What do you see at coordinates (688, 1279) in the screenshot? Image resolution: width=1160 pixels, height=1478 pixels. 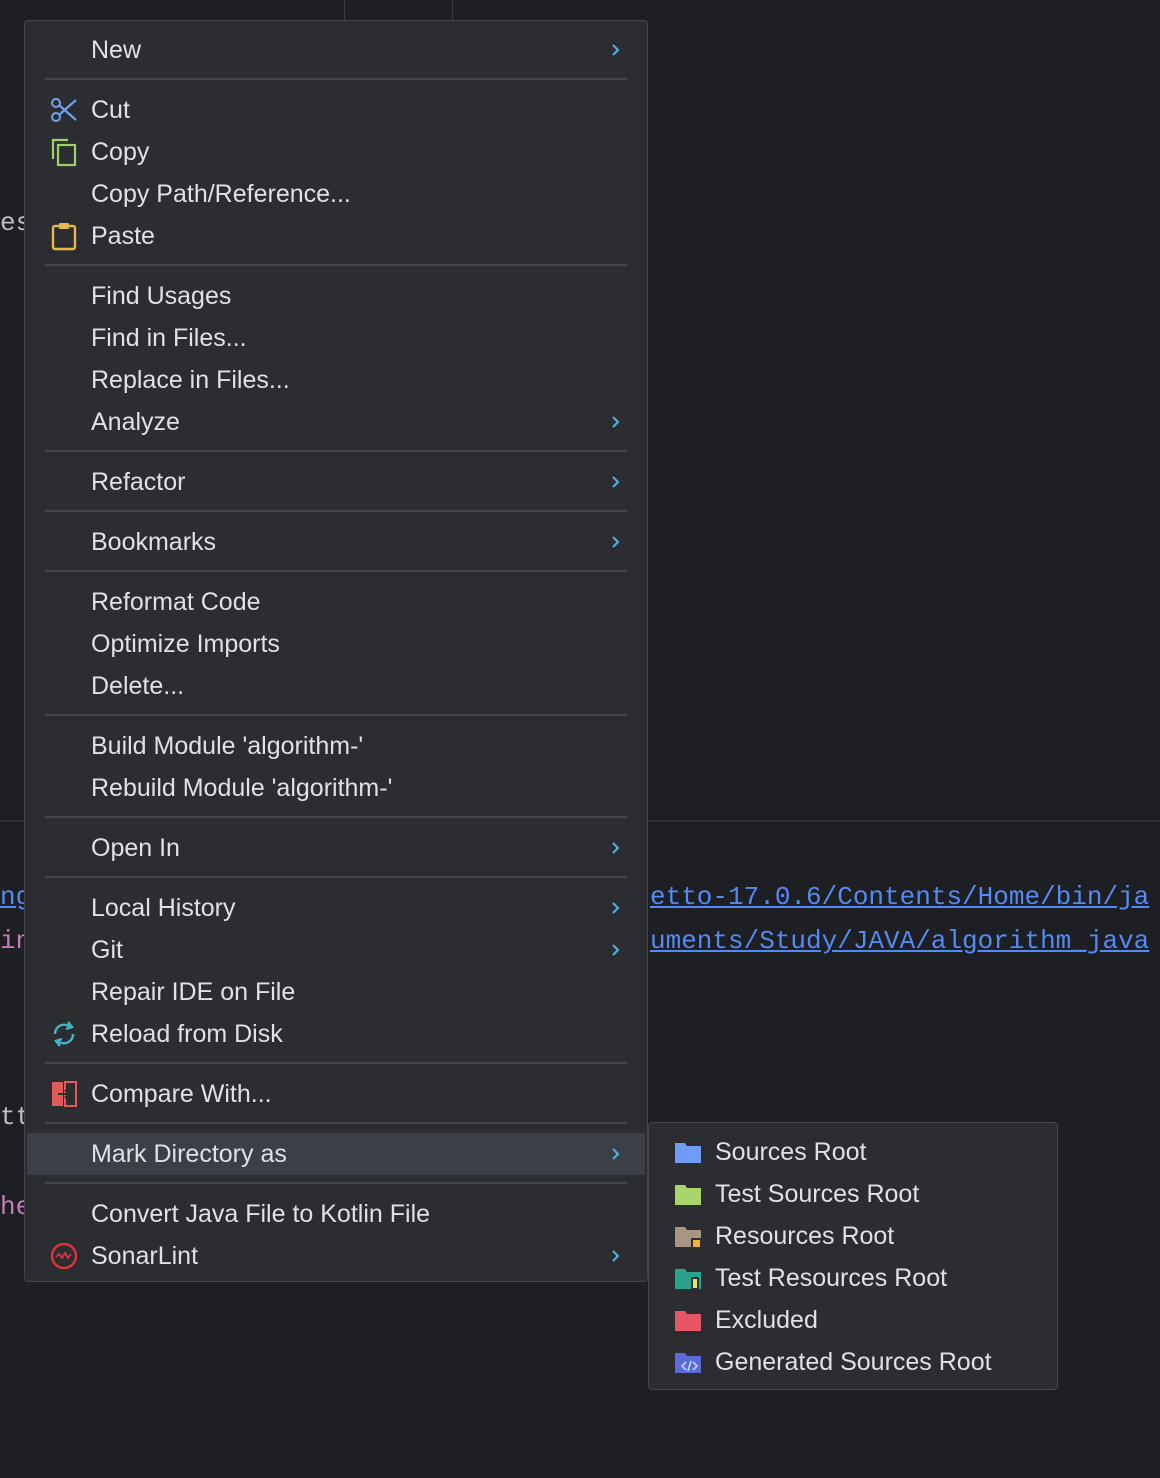 I see `test-resources-root-folder-icon` at bounding box center [688, 1279].